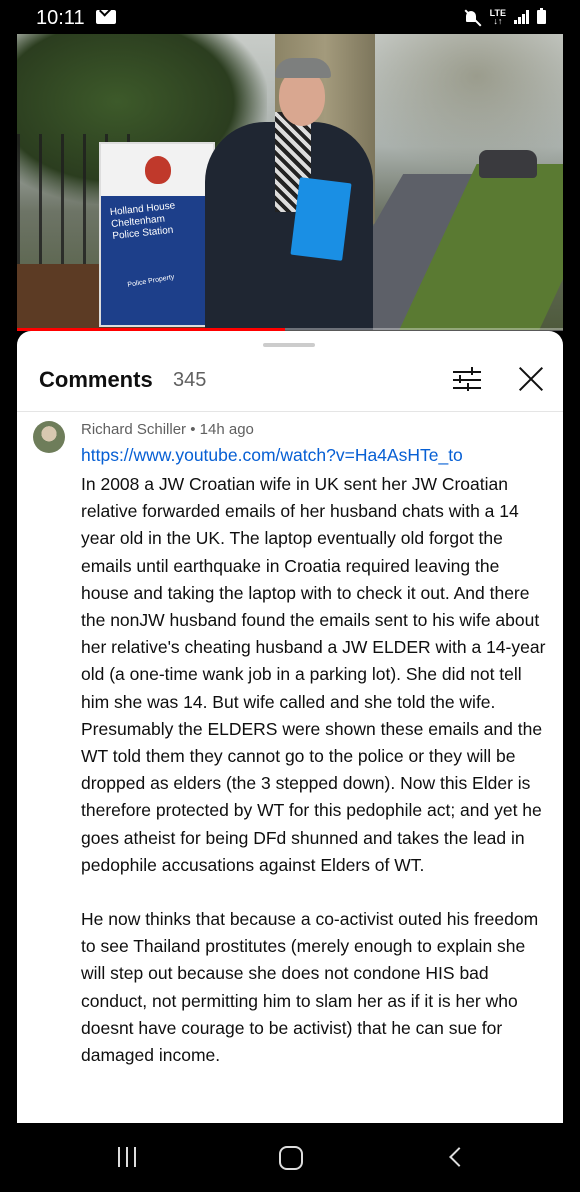 The image size is (580, 1192). Describe the element at coordinates (497, 17) in the screenshot. I see `network-type: LTE ↓↑` at that location.